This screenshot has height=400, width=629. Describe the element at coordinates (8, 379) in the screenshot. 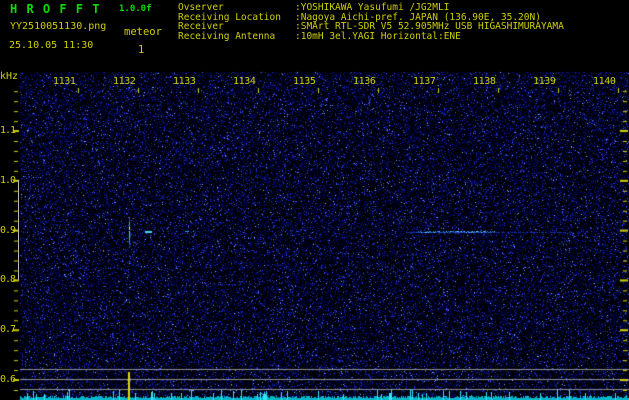

I see `freq-tick-label: 0.6` at that location.